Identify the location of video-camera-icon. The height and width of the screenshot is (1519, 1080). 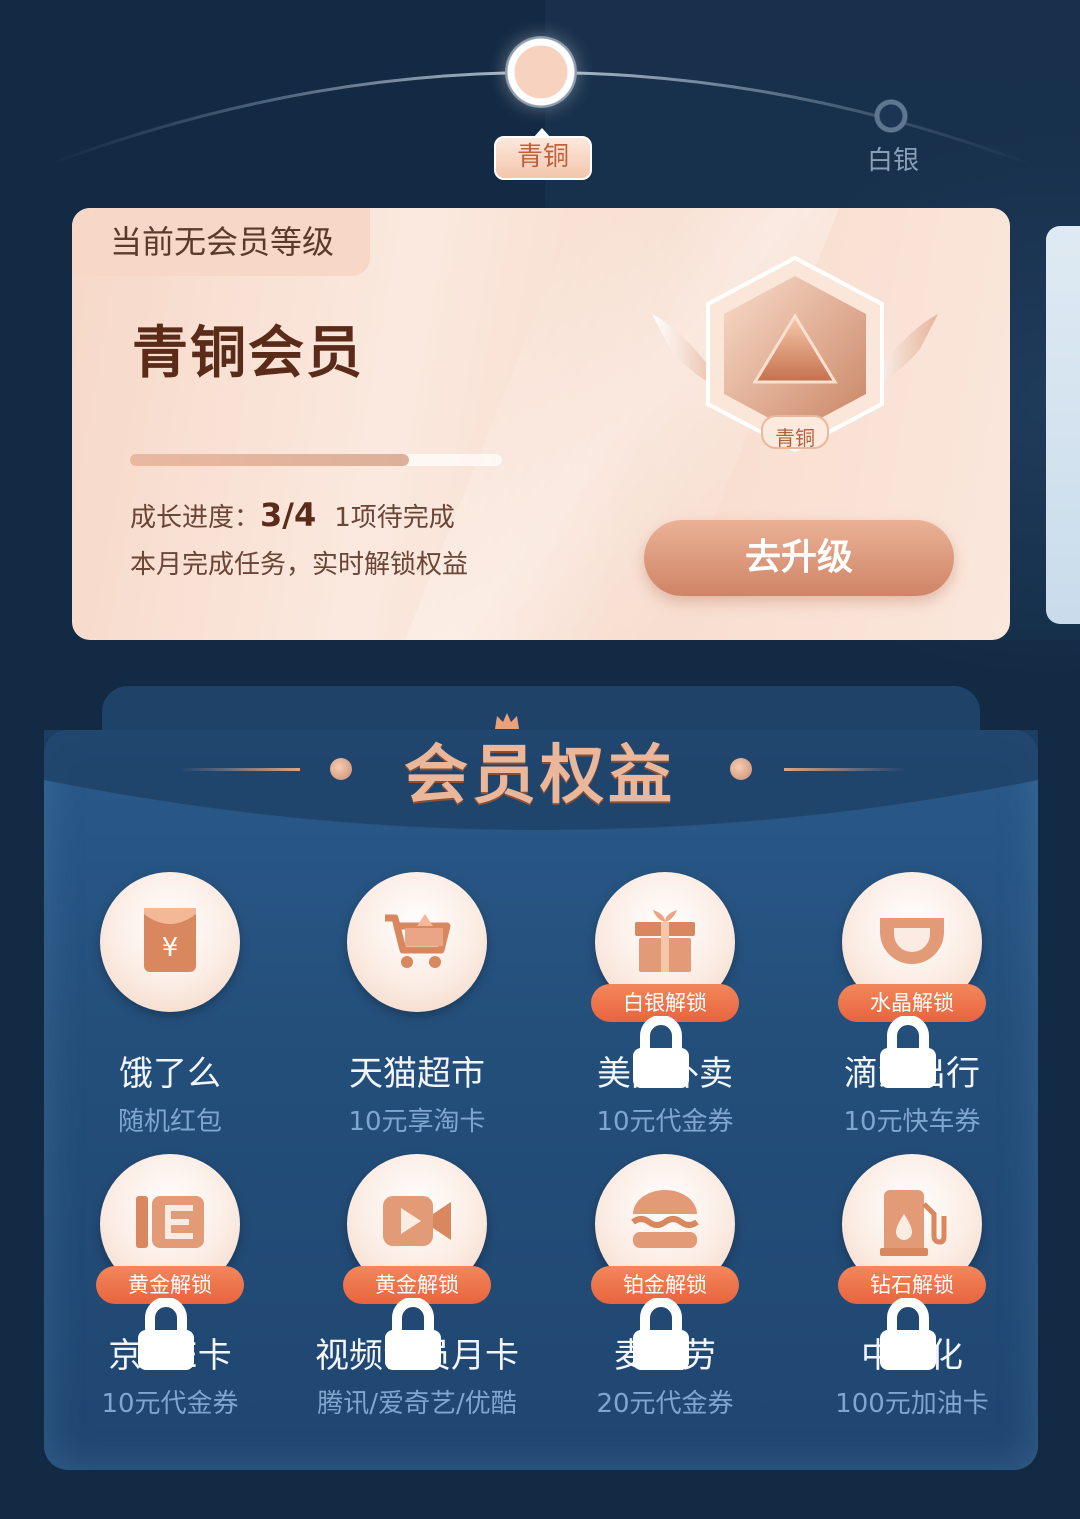
(417, 1221).